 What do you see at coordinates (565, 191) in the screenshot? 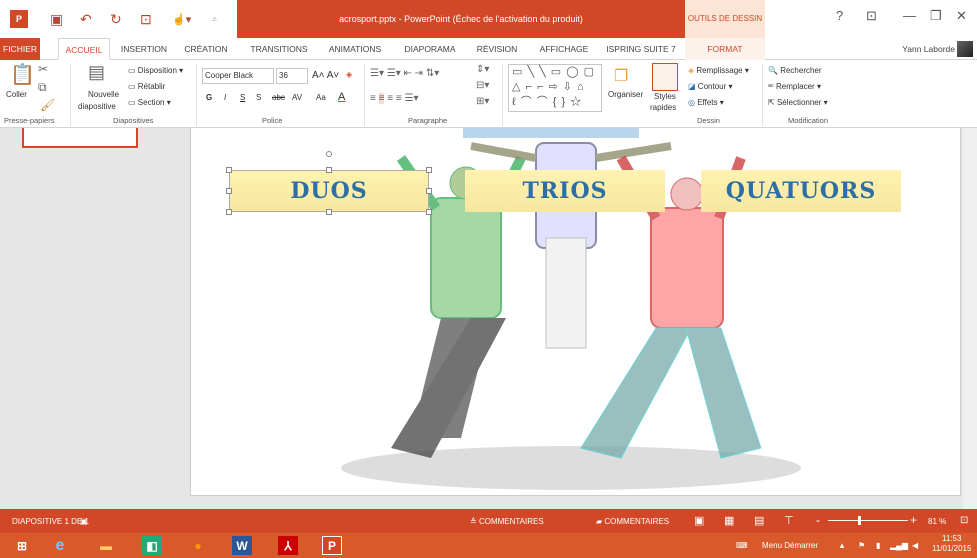
I see `trios-textbox: TRIOS` at bounding box center [565, 191].